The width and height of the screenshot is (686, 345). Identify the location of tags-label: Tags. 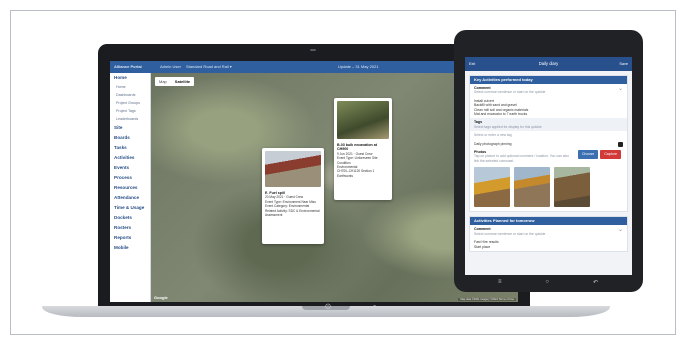
(478, 122).